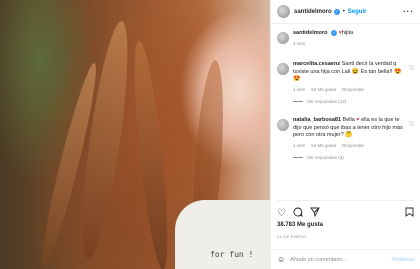  Describe the element at coordinates (409, 213) in the screenshot. I see `bookmark-icon` at that location.